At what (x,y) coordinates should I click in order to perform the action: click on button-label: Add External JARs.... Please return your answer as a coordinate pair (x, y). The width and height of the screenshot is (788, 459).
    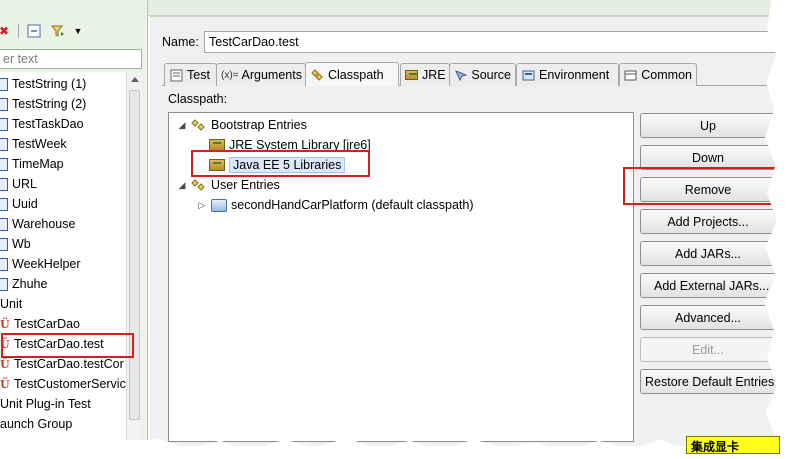
    Looking at the image, I should click on (712, 285).